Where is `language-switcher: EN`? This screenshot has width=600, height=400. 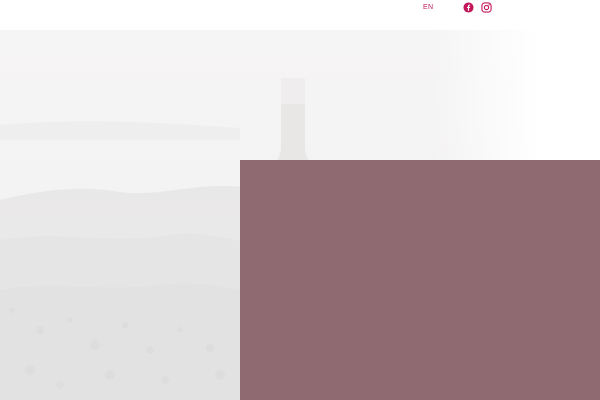
language-switcher: EN is located at coordinates (428, 7).